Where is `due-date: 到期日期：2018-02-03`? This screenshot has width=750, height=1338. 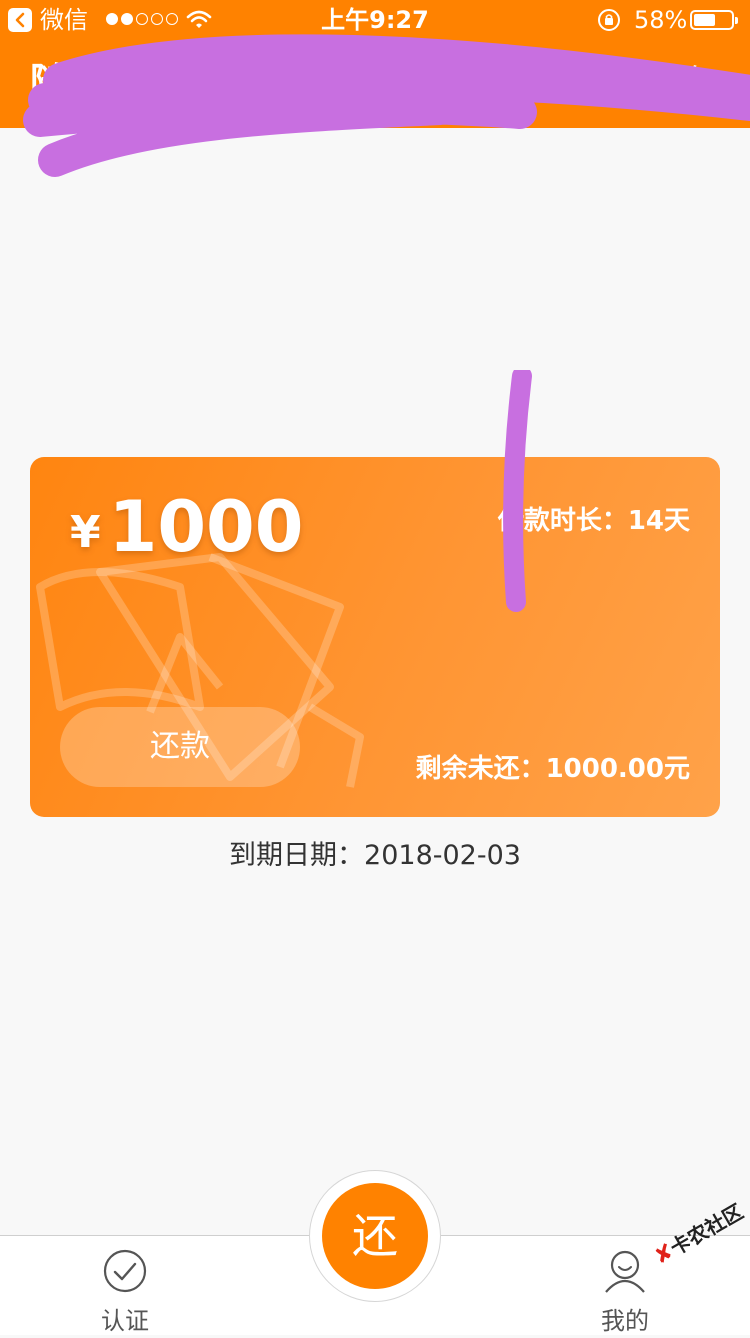 due-date: 到期日期：2018-02-03 is located at coordinates (375, 855).